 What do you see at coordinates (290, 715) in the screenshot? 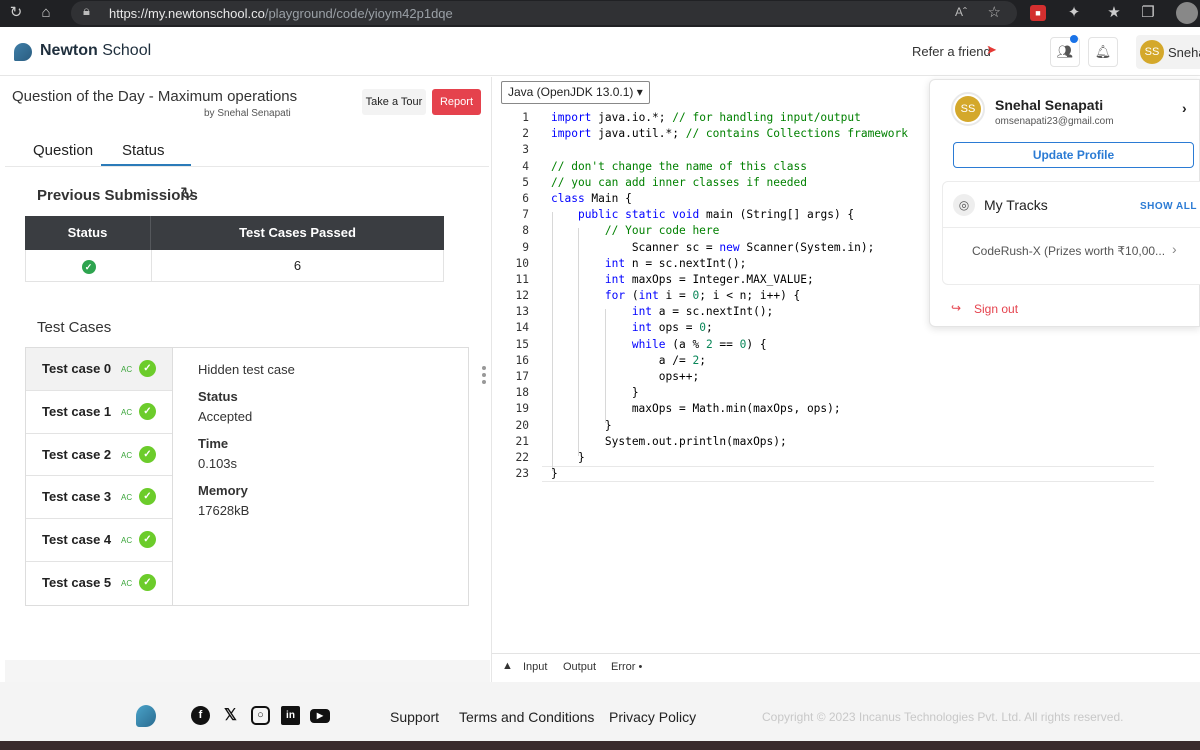
I see `linkedin-icon: in` at bounding box center [290, 715].